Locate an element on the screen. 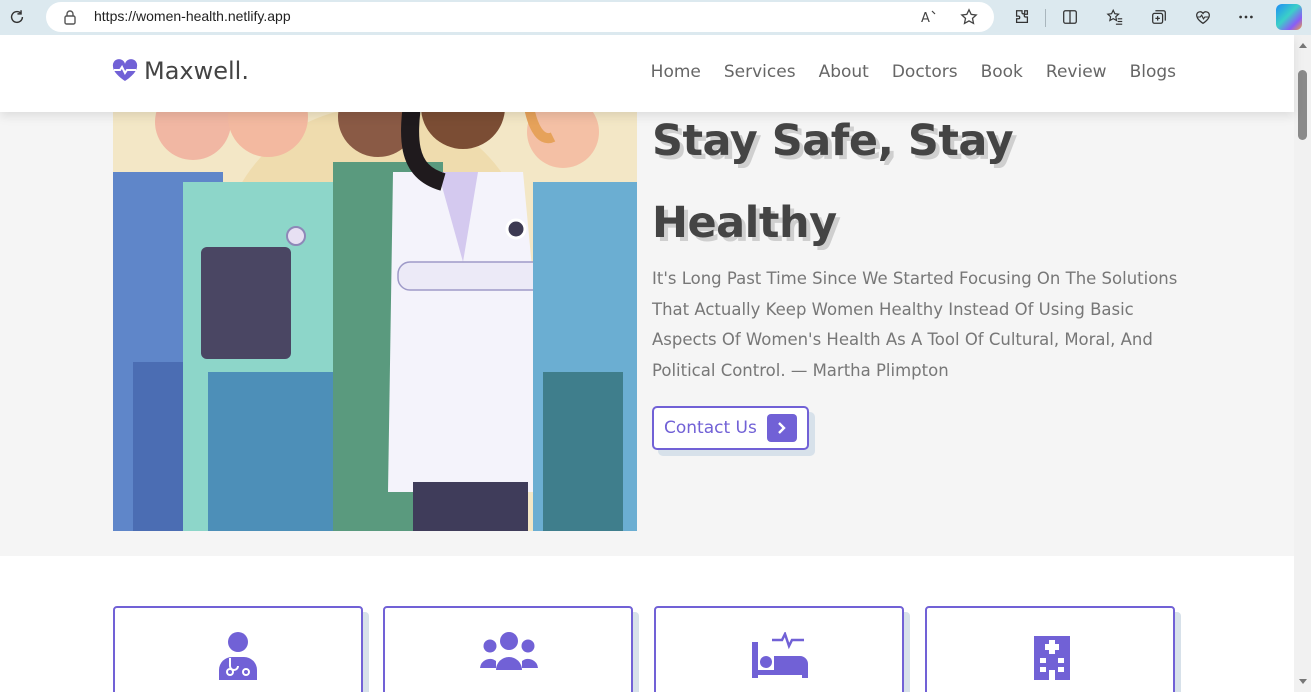 This screenshot has width=1311, height=692. service-card-staff is located at coordinates (508, 649).